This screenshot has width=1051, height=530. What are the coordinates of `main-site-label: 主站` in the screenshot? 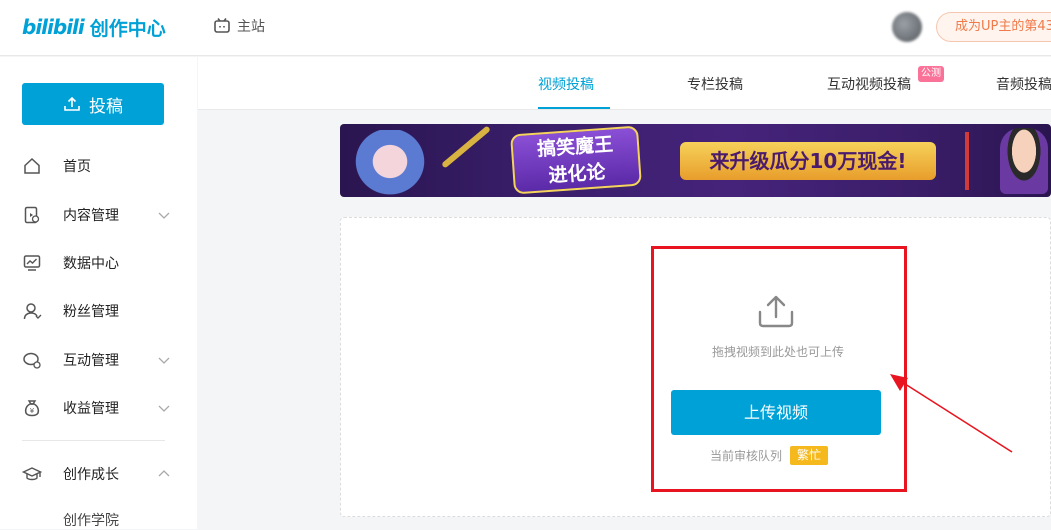 It's located at (251, 27).